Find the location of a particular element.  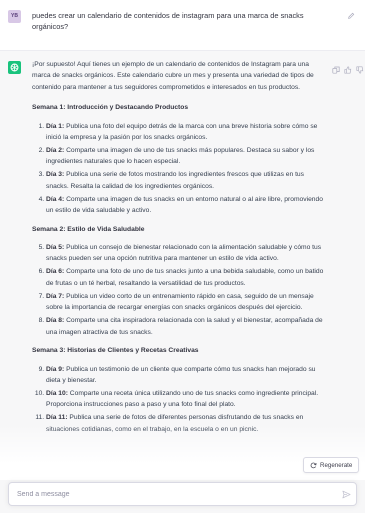

openai-logo-icon is located at coordinates (14, 67).